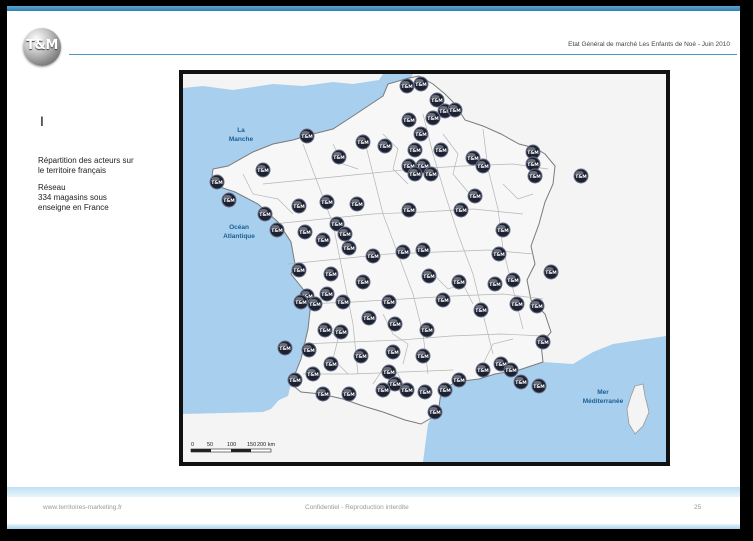 This screenshot has width=753, height=541. Describe the element at coordinates (239, 236) in the screenshot. I see `sea-label: Atlantique` at that location.